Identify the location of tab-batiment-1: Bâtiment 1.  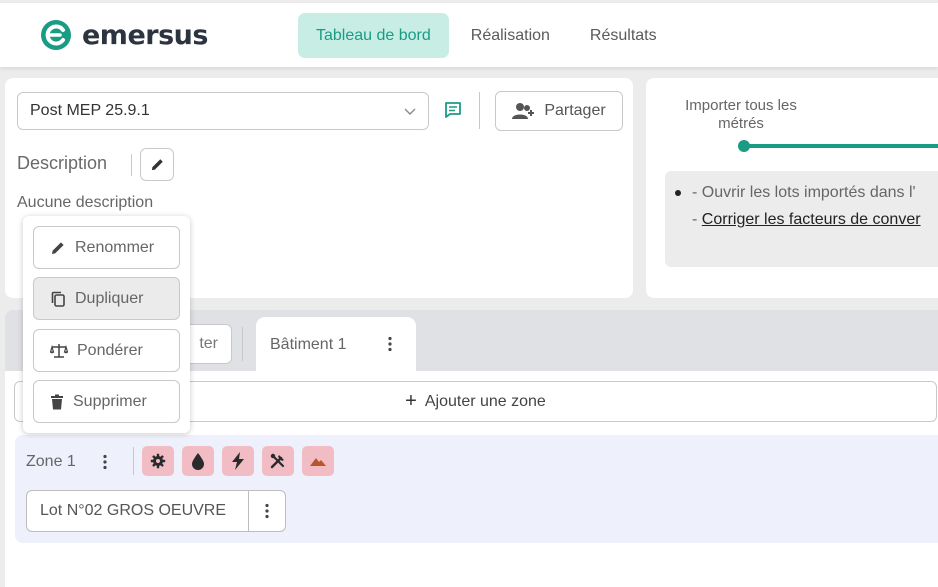
(336, 345).